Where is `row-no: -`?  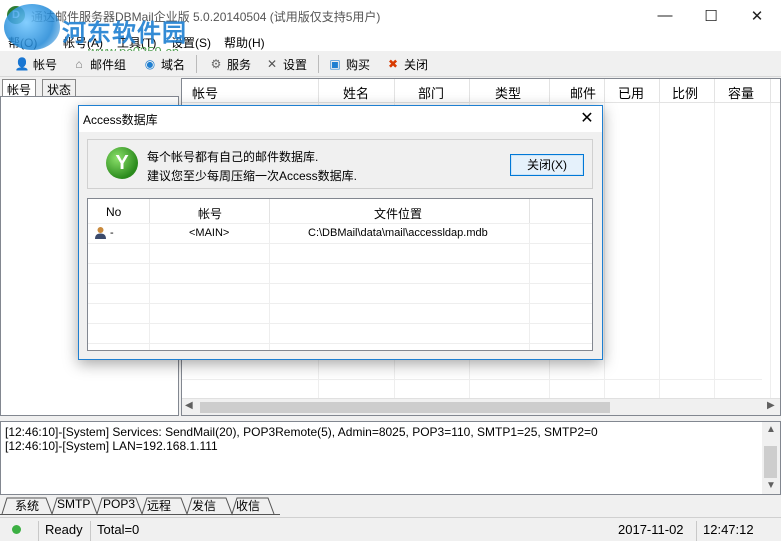 row-no: - is located at coordinates (112, 233).